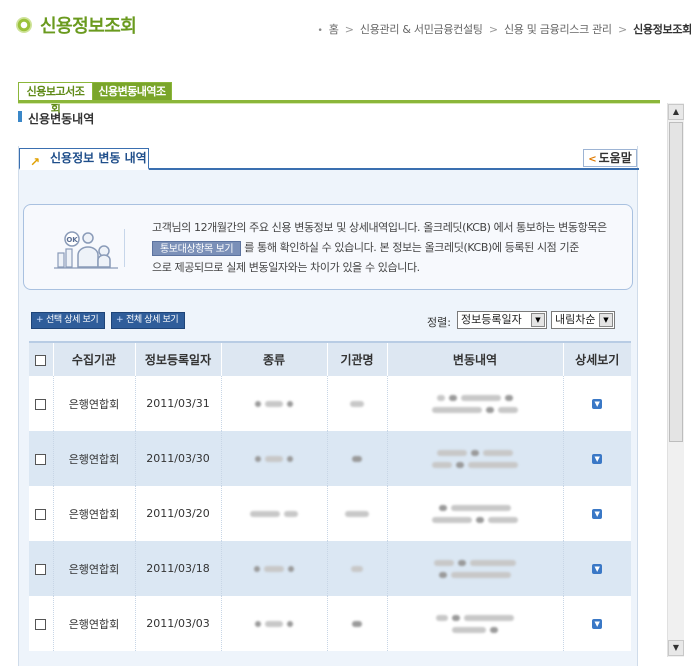 This screenshot has height=672, width=700. I want to click on info-line-3: 으로 제공되므로 실제 변동일자와는 차이가 있을 수 있습니다., so click(286, 267).